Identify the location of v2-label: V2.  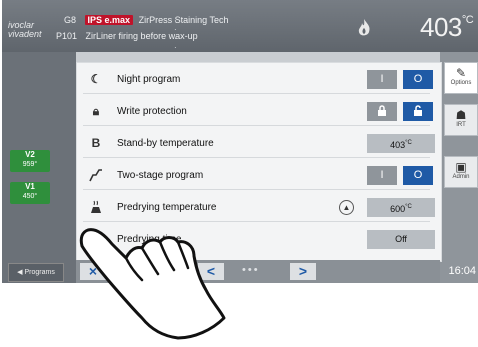
(30, 154).